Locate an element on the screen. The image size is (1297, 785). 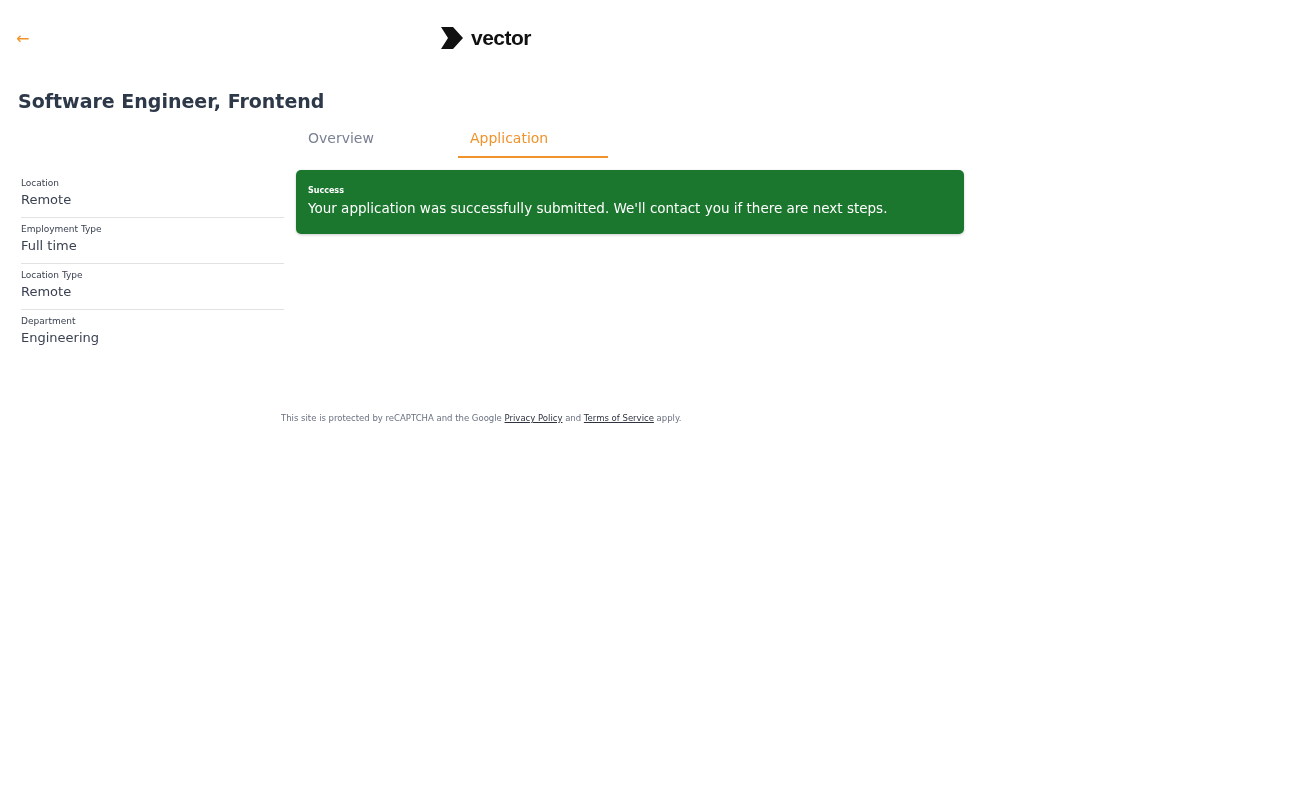
detail-label: Location Type is located at coordinates (52, 275).